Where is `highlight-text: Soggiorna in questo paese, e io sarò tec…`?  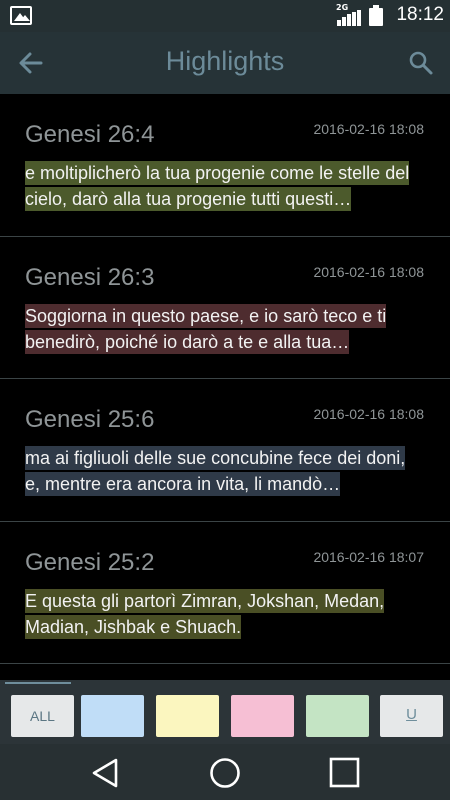 highlight-text: Soggiorna in questo paese, e io sarò tec… is located at coordinates (225, 329).